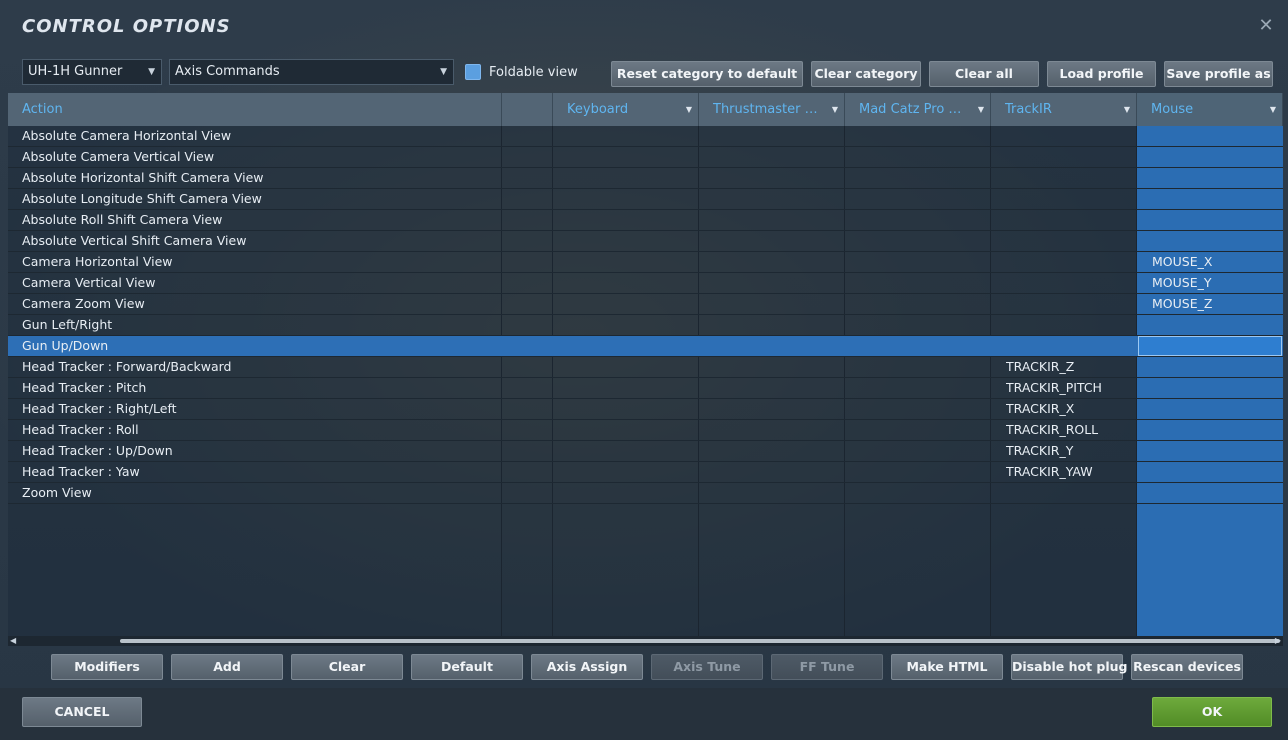 The image size is (1288, 740). What do you see at coordinates (92, 72) in the screenshot?
I see `aircraft-select: UH-1H Gunner ▼` at bounding box center [92, 72].